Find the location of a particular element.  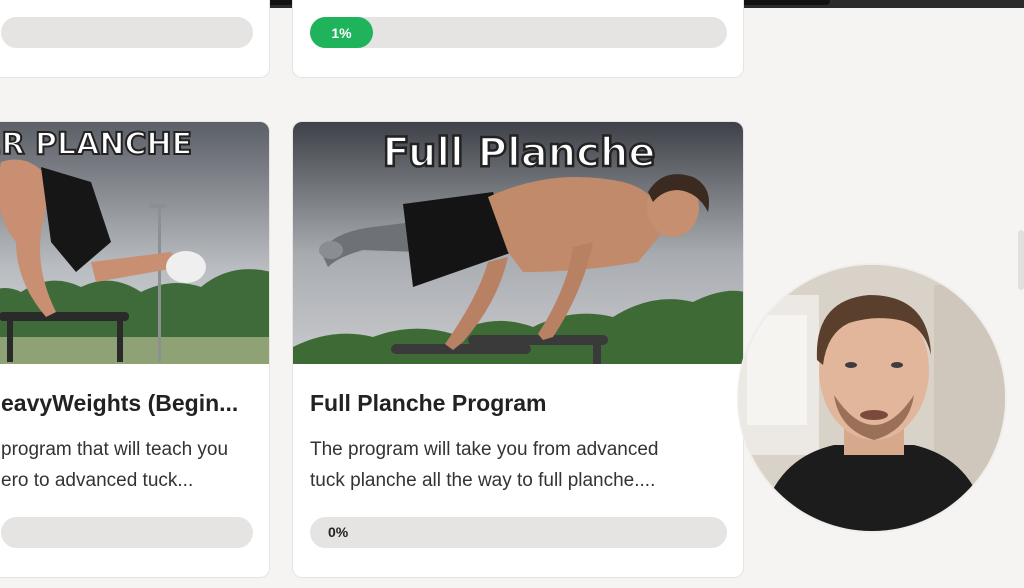

progress-label: 0% is located at coordinates (338, 532).